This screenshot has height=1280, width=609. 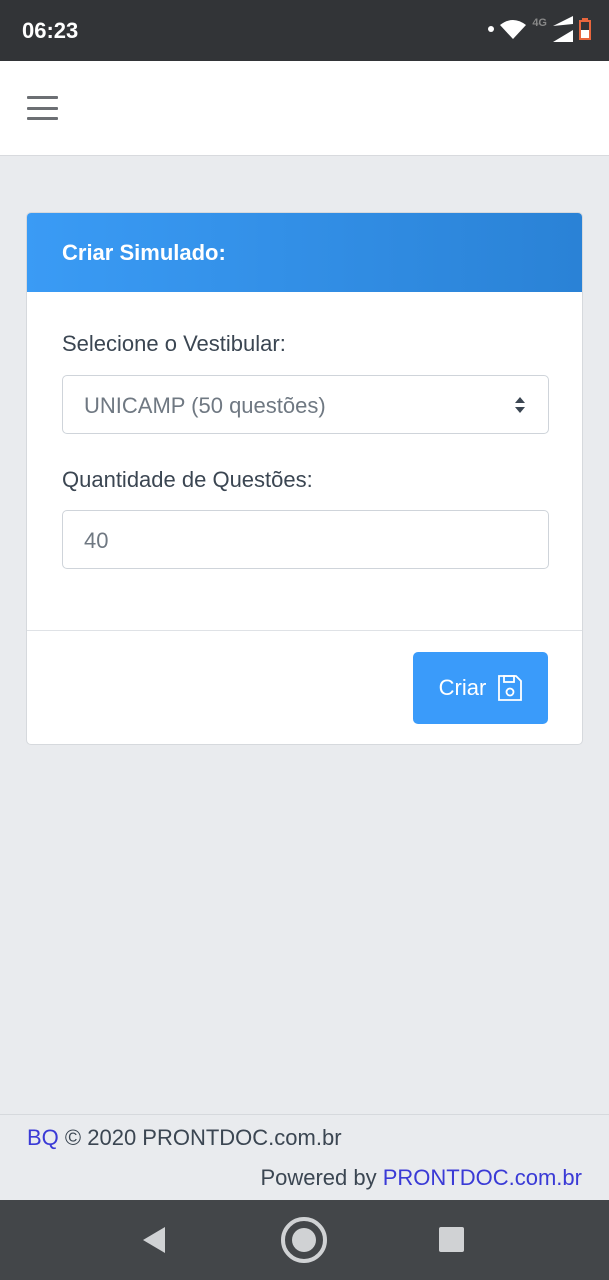 I want to click on save-icon, so click(x=510, y=688).